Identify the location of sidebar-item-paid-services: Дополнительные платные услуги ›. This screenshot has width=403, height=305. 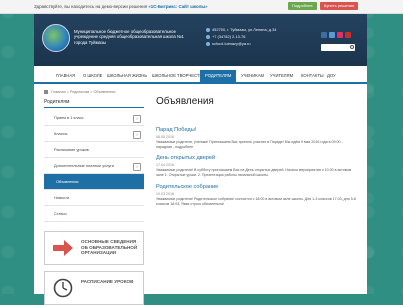
(94, 166).